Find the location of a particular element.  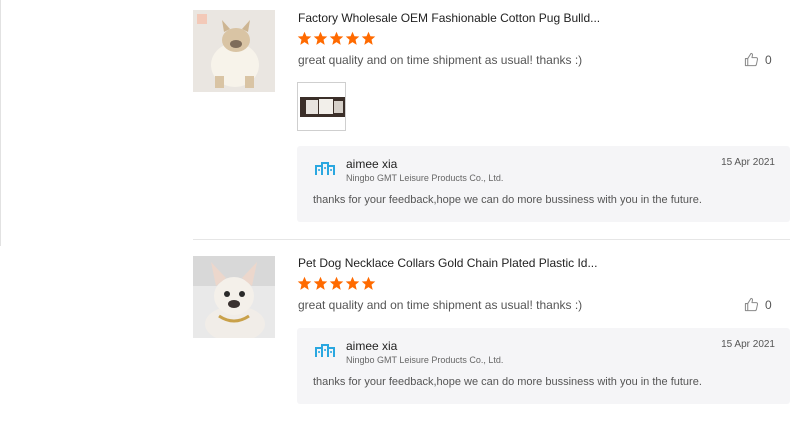

review-attachment-image is located at coordinates (321, 106).